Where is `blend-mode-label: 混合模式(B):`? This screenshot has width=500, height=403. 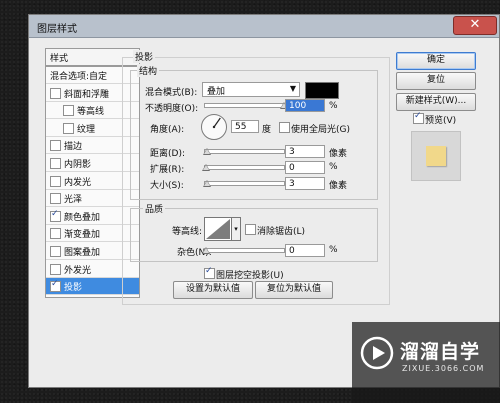 blend-mode-label: 混合模式(B): is located at coordinates (171, 93).